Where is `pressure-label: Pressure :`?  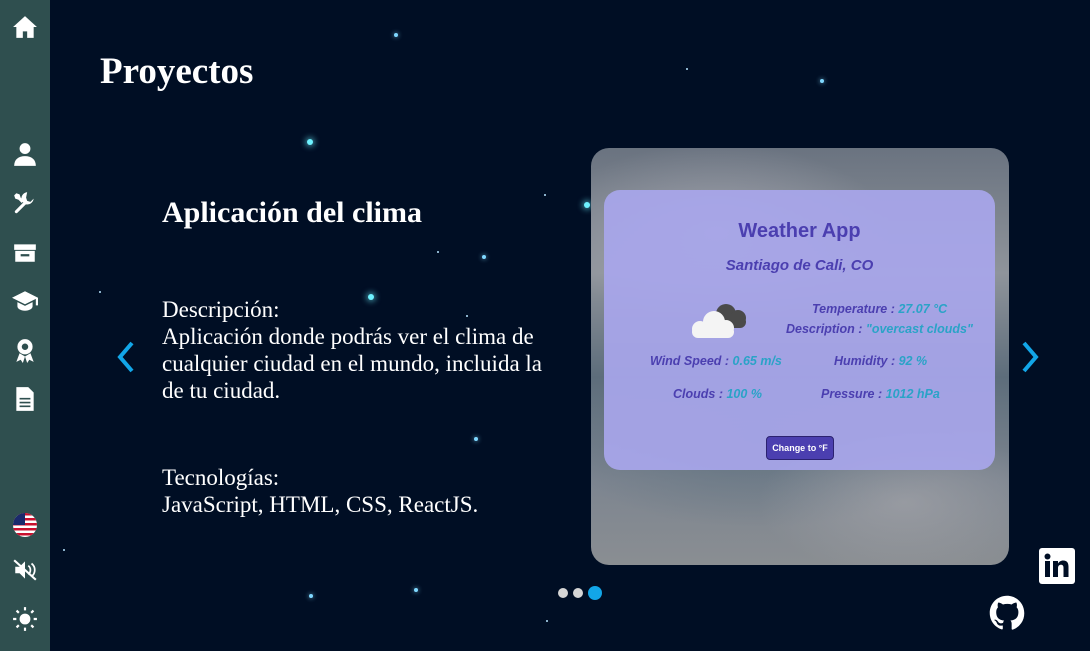 pressure-label: Pressure : is located at coordinates (852, 394).